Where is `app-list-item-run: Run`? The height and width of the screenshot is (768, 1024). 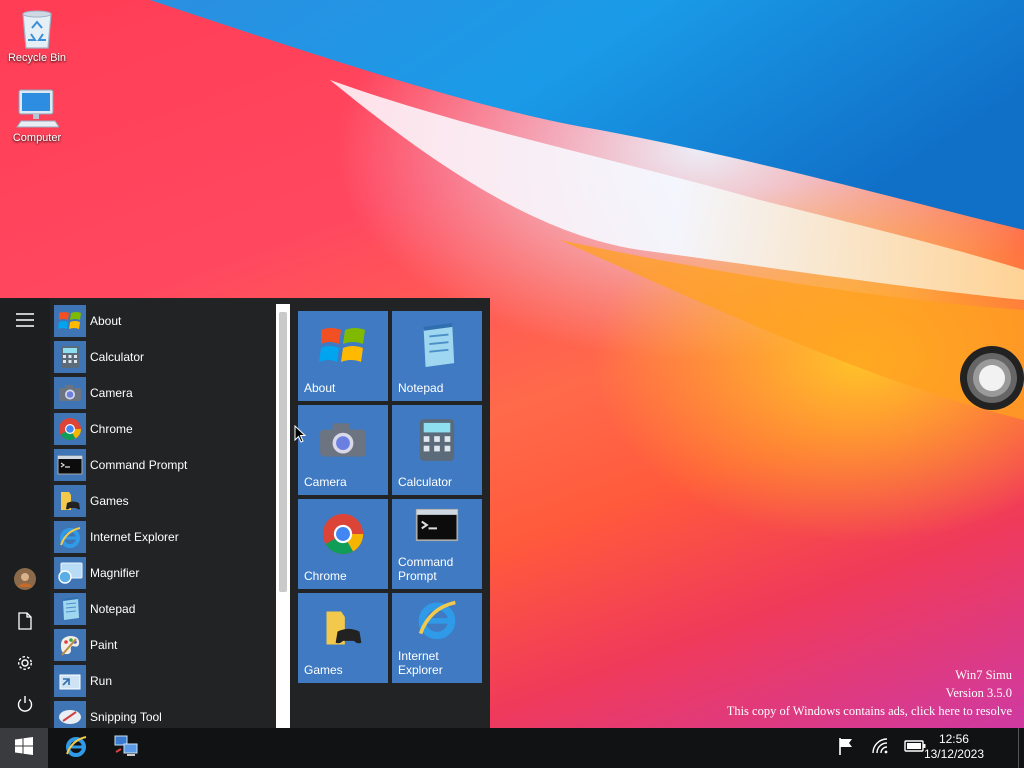
app-list-item-run: Run is located at coordinates (162, 681).